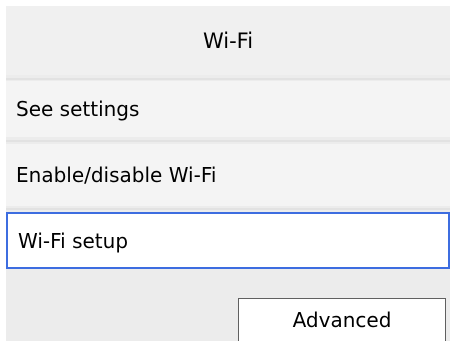  I want to click on advanced-button: Advanced, so click(342, 319).